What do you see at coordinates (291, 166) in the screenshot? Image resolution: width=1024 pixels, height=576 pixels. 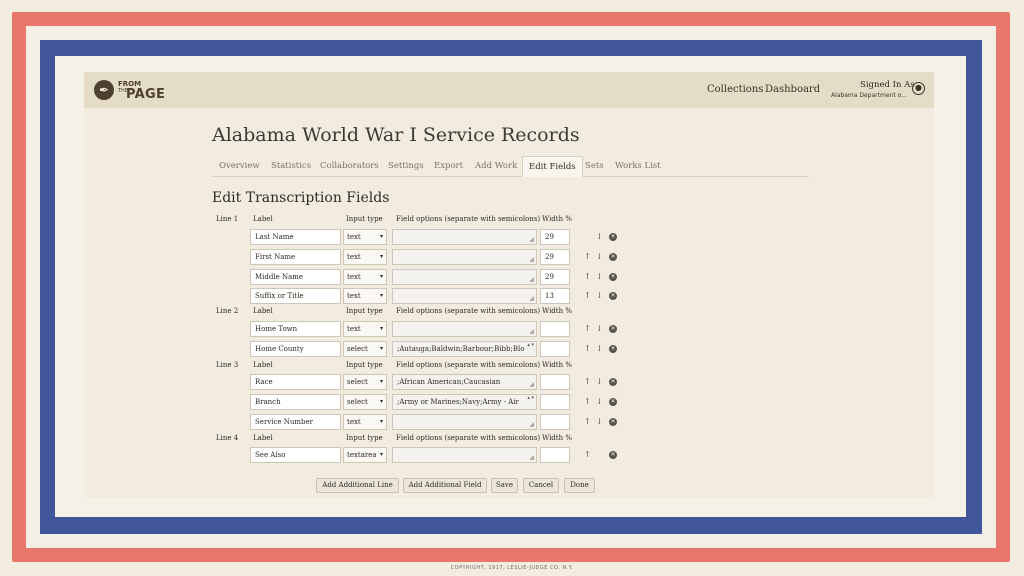 I see `tab-statistics: Statistics` at bounding box center [291, 166].